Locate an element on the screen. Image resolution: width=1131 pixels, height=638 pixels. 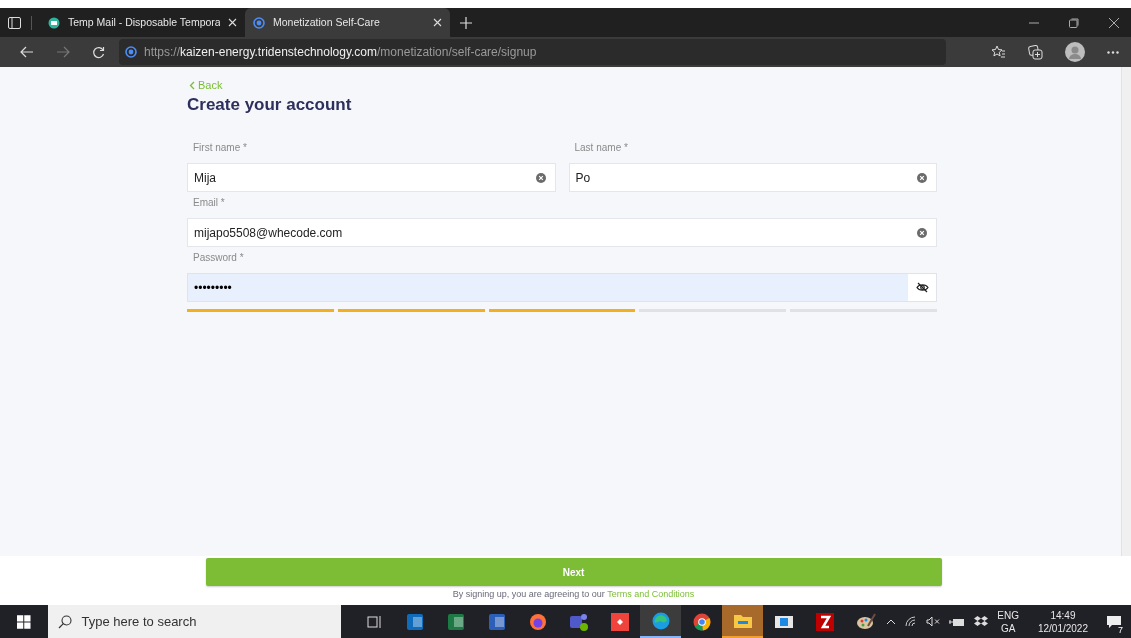
url-field: https://kaizen-energy.tridenstechnology.com/monetization/self-care/signup is located at coordinates (532, 52).